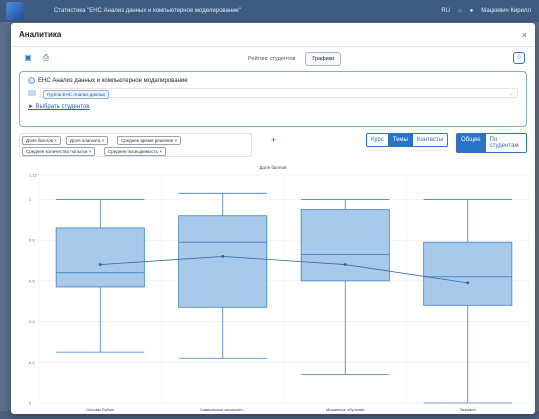  I want to click on y-tick-label: 1, so click(30, 199).